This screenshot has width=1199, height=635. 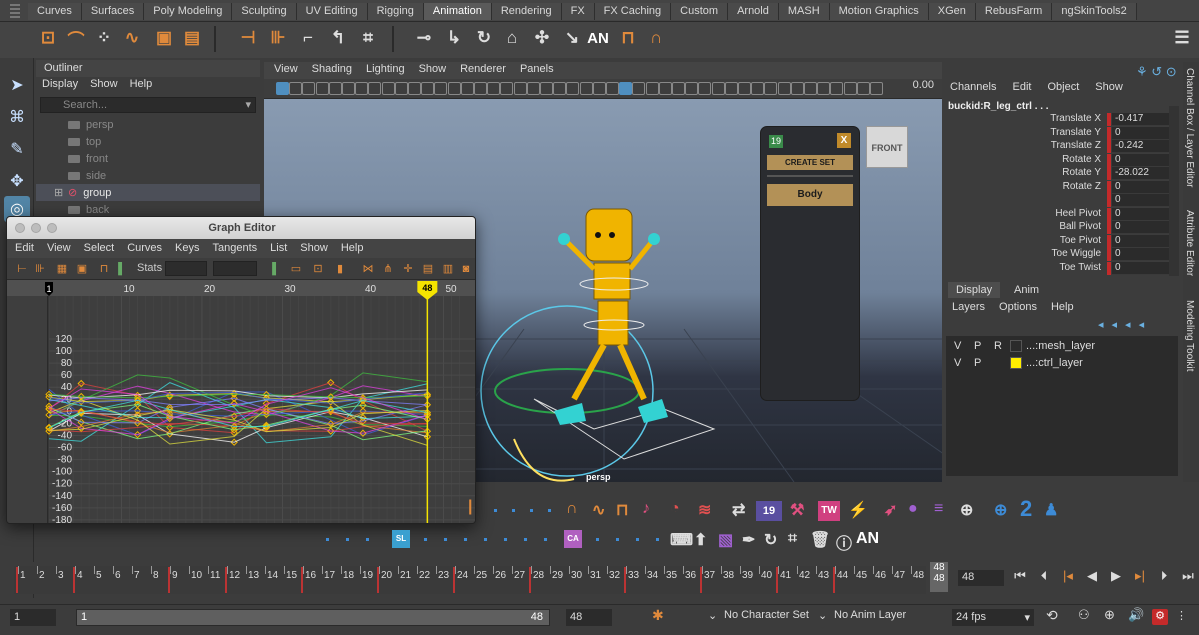 I want to click on viewport-menu-view: View, so click(x=286, y=70).